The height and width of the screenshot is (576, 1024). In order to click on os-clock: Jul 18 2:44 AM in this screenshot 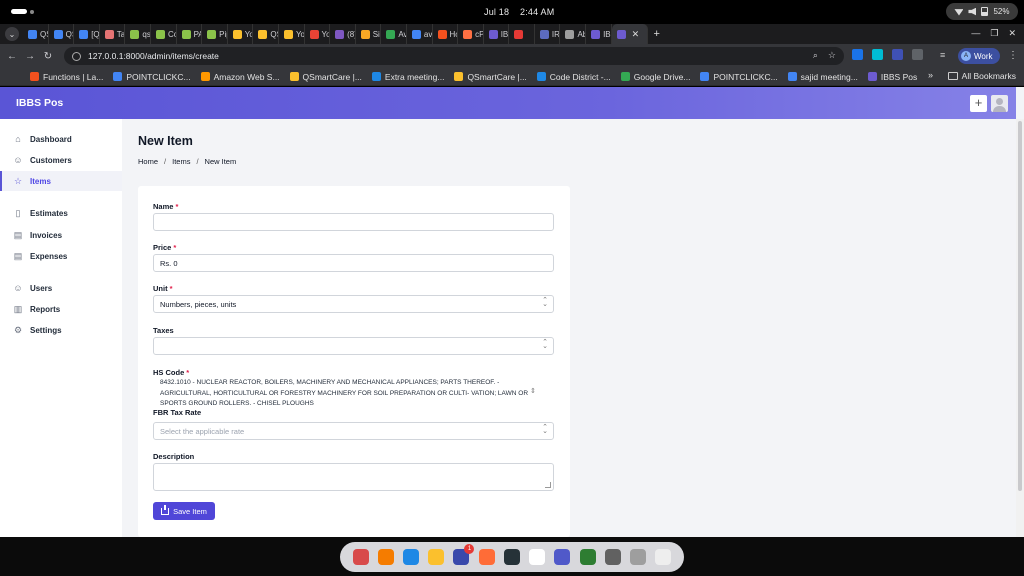, I will do `click(519, 12)`.